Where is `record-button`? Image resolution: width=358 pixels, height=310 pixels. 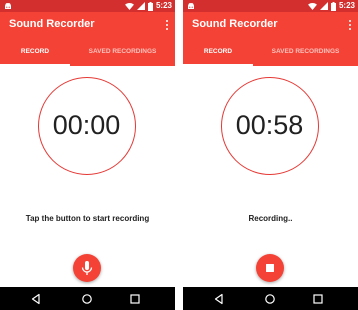 record-button is located at coordinates (87, 268).